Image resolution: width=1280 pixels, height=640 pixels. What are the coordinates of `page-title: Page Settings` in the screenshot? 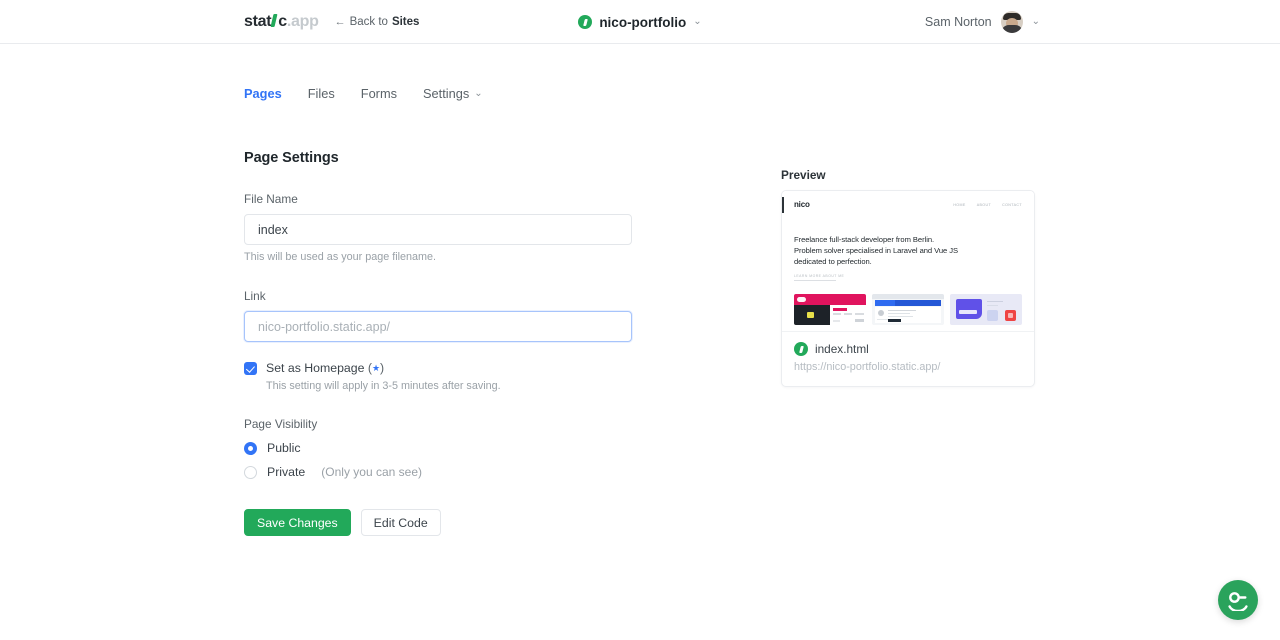 It's located at (291, 158).